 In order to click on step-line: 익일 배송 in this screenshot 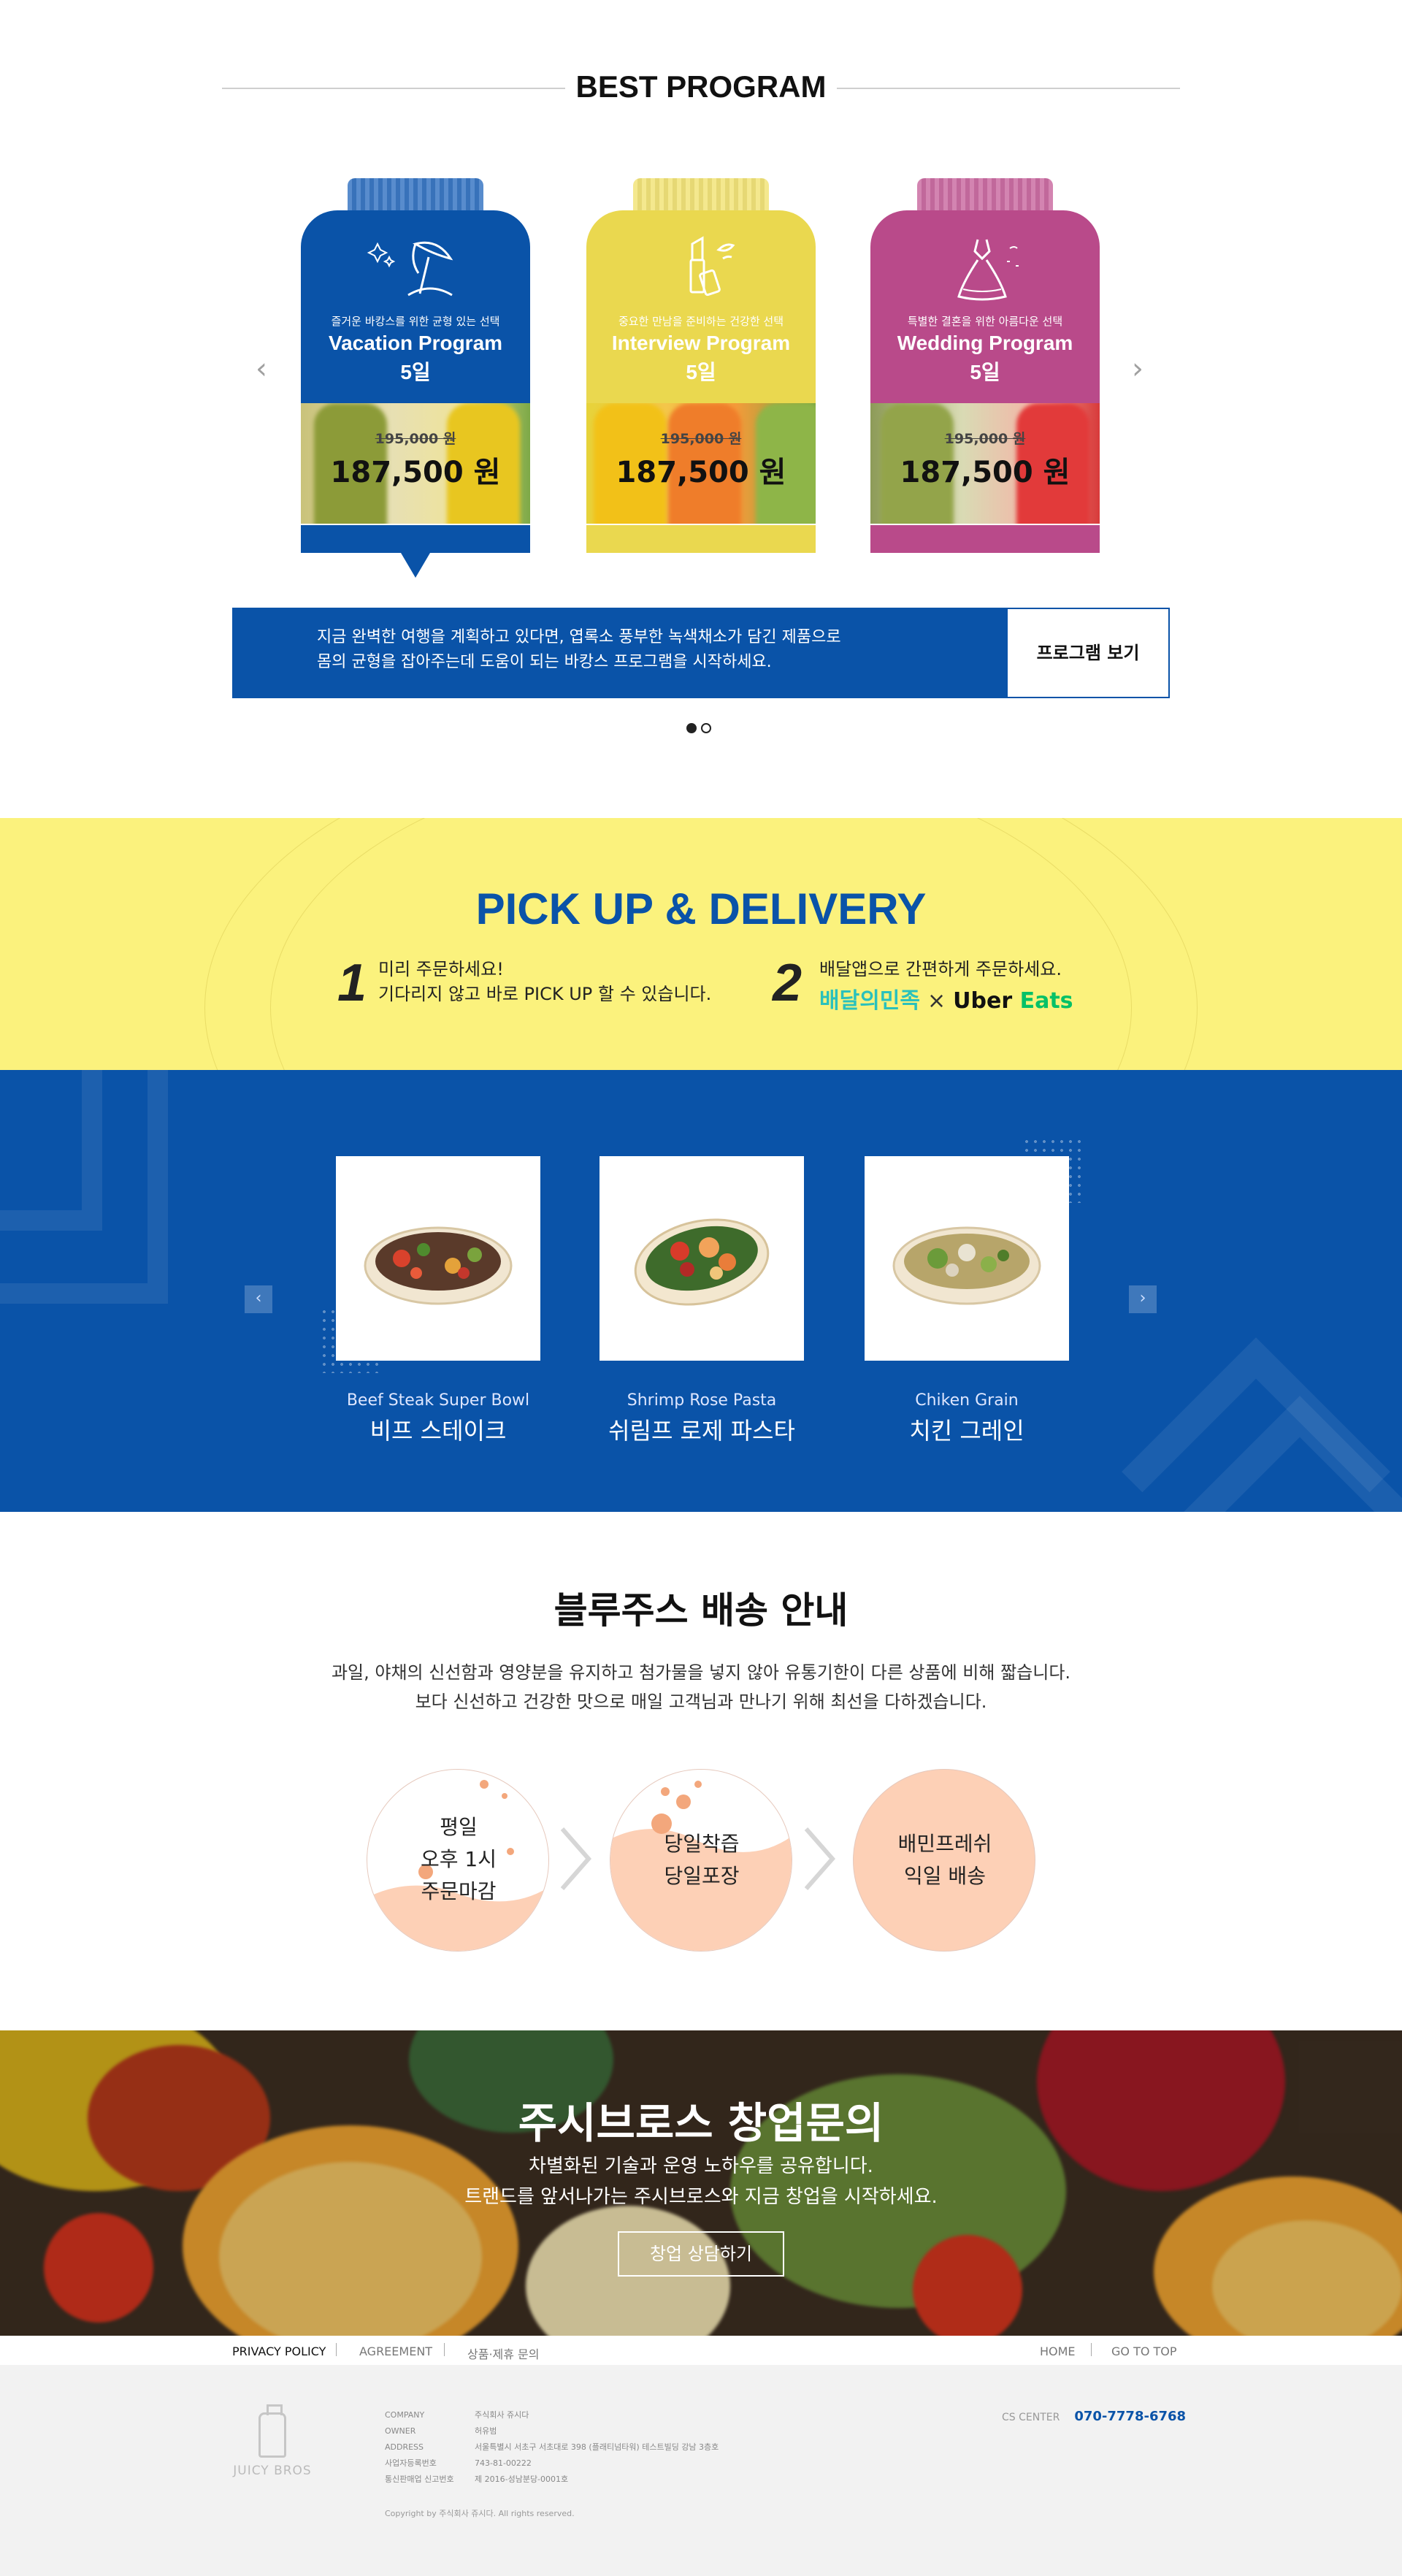, I will do `click(945, 1876)`.